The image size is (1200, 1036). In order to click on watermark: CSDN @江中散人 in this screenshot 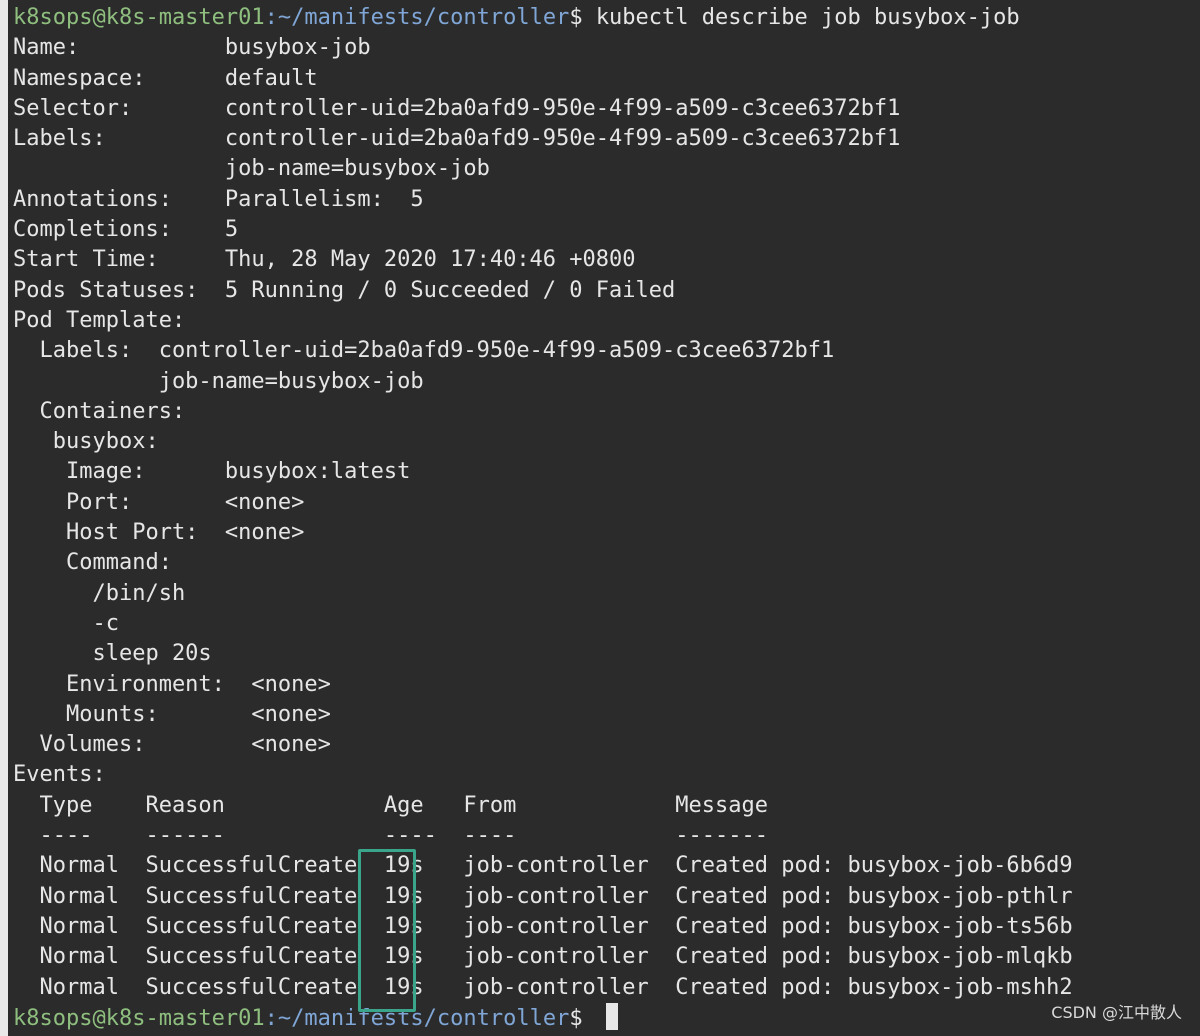, I will do `click(1116, 1012)`.